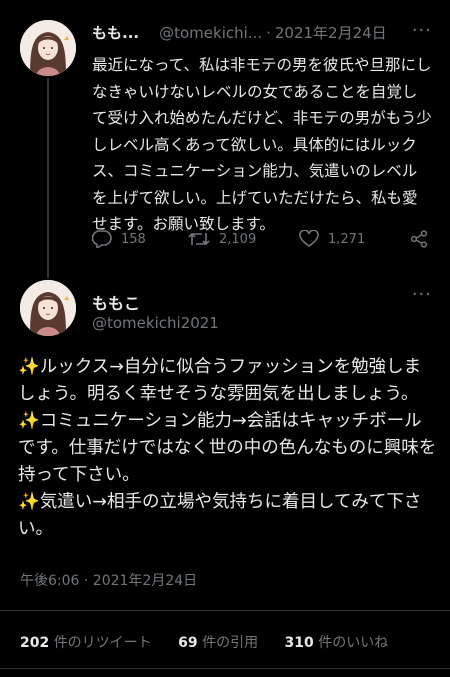  I want to click on share-icon, so click(419, 239).